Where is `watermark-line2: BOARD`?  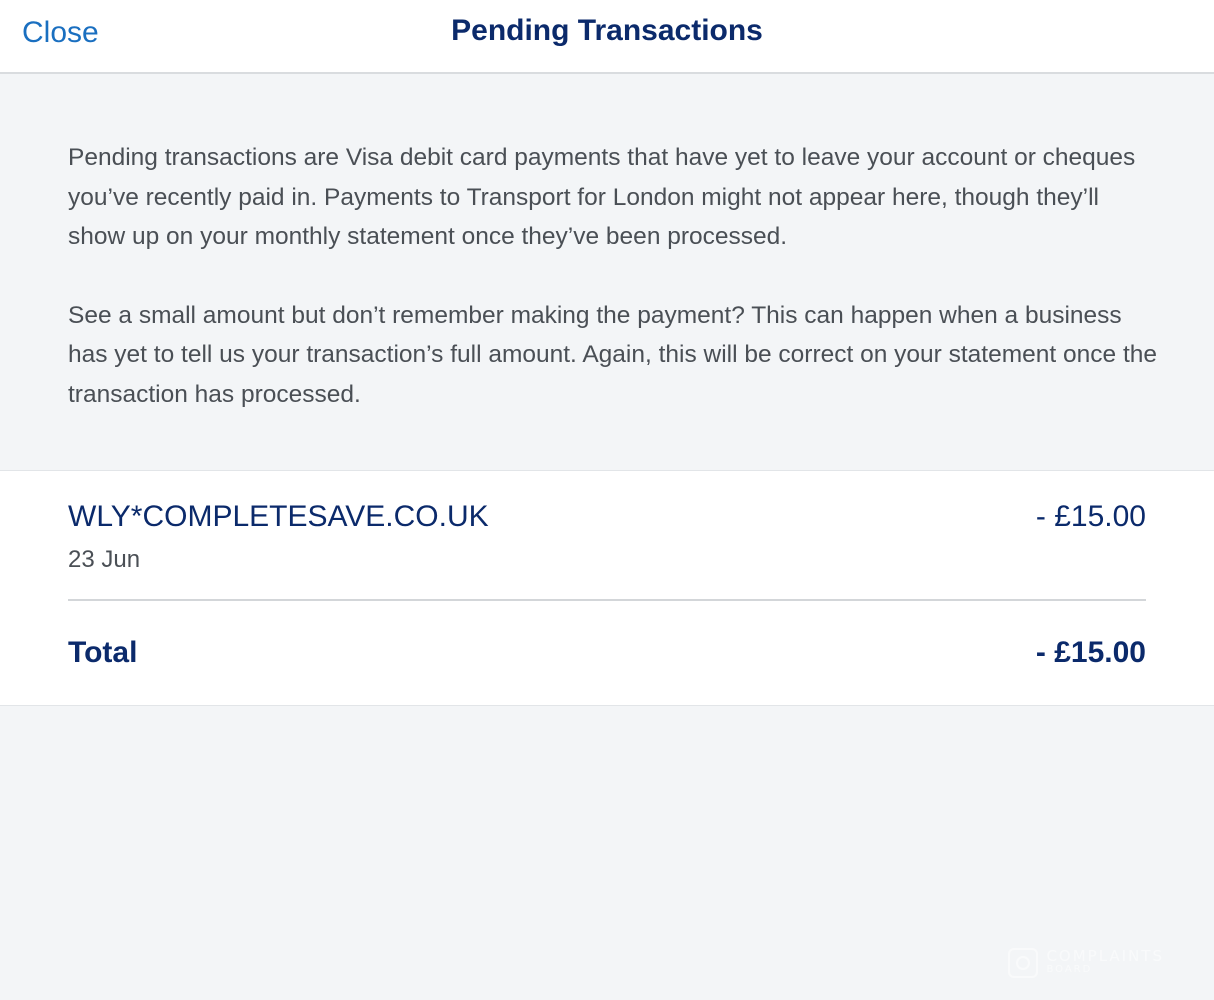 watermark-line2: BOARD is located at coordinates (1069, 969).